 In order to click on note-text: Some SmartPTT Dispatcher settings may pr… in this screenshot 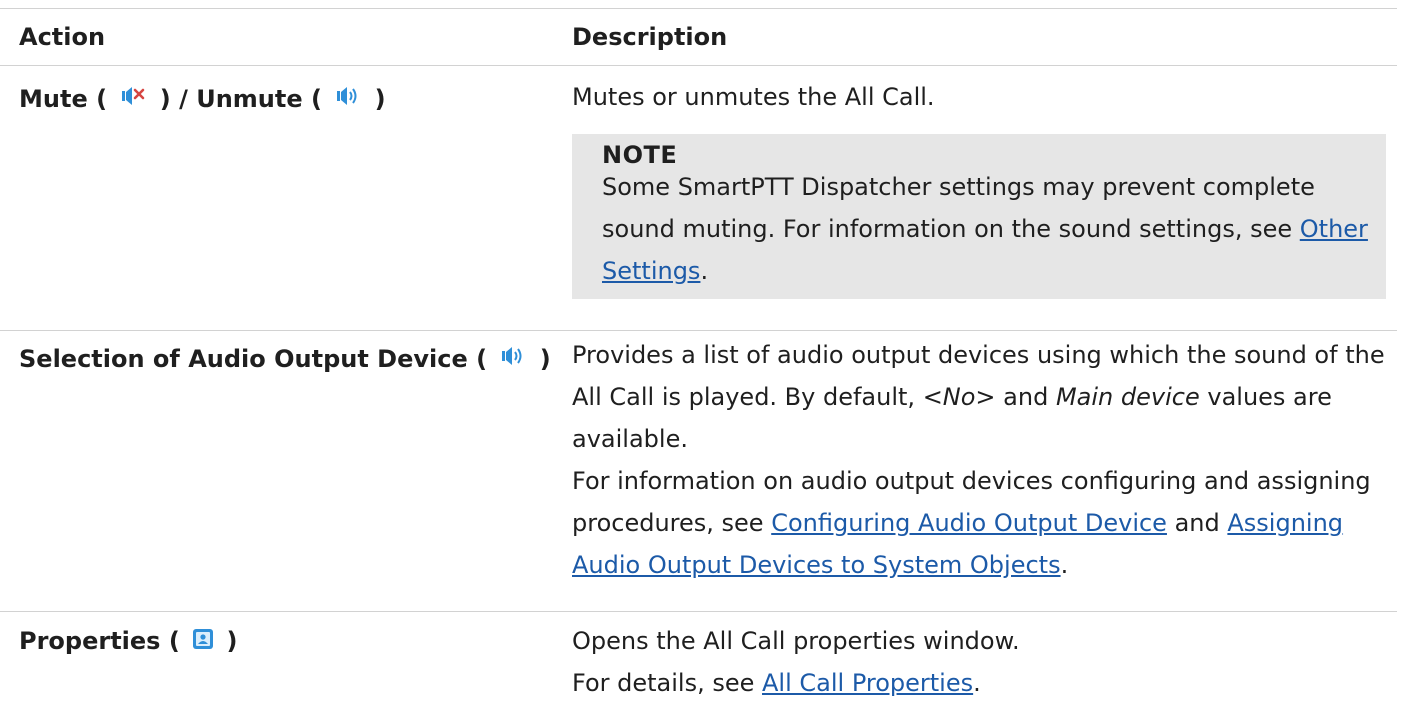, I will do `click(985, 229)`.